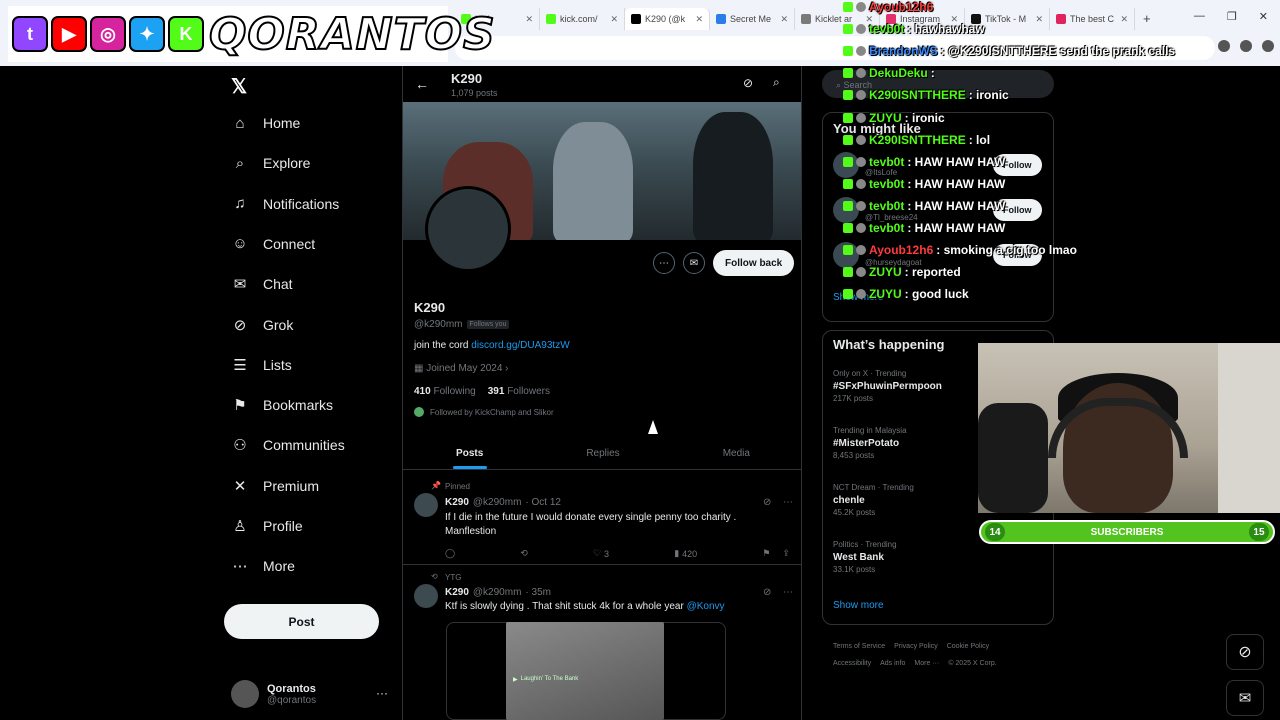  What do you see at coordinates (450, 553) in the screenshot?
I see `reply-icon: ◯` at bounding box center [450, 553].